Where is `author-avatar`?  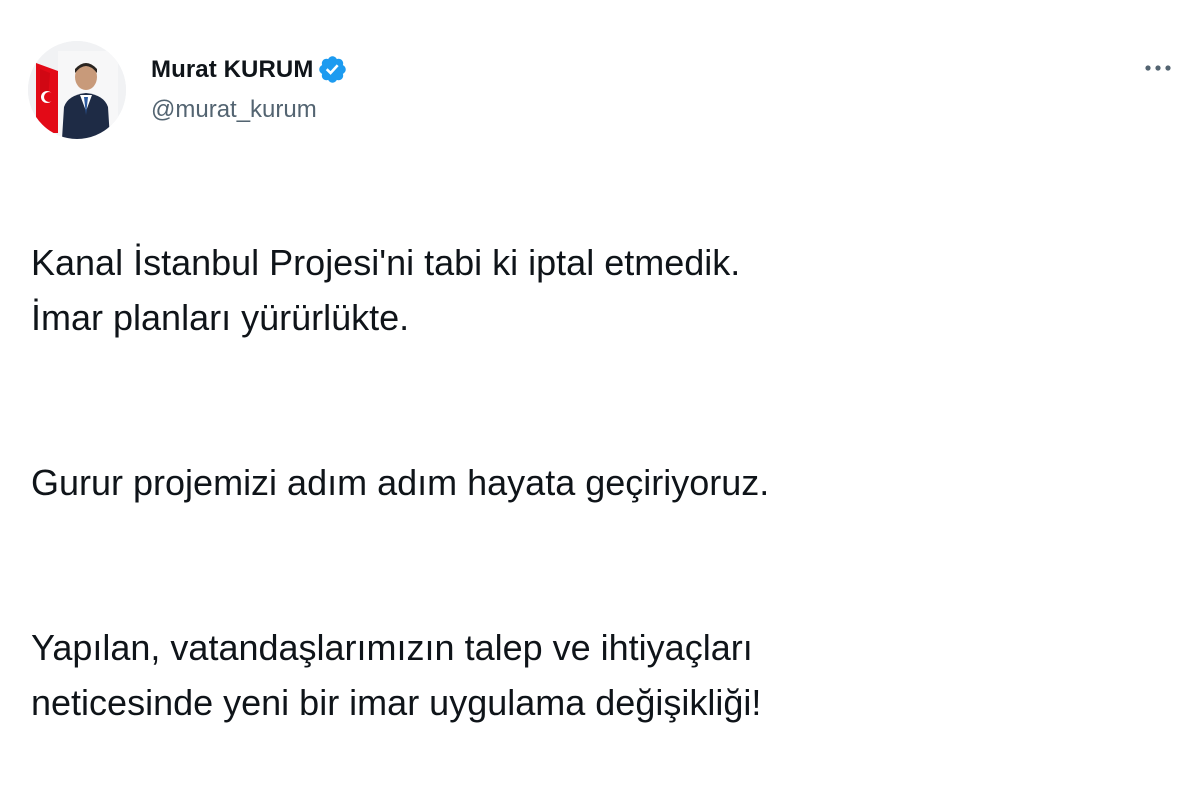 author-avatar is located at coordinates (77, 90).